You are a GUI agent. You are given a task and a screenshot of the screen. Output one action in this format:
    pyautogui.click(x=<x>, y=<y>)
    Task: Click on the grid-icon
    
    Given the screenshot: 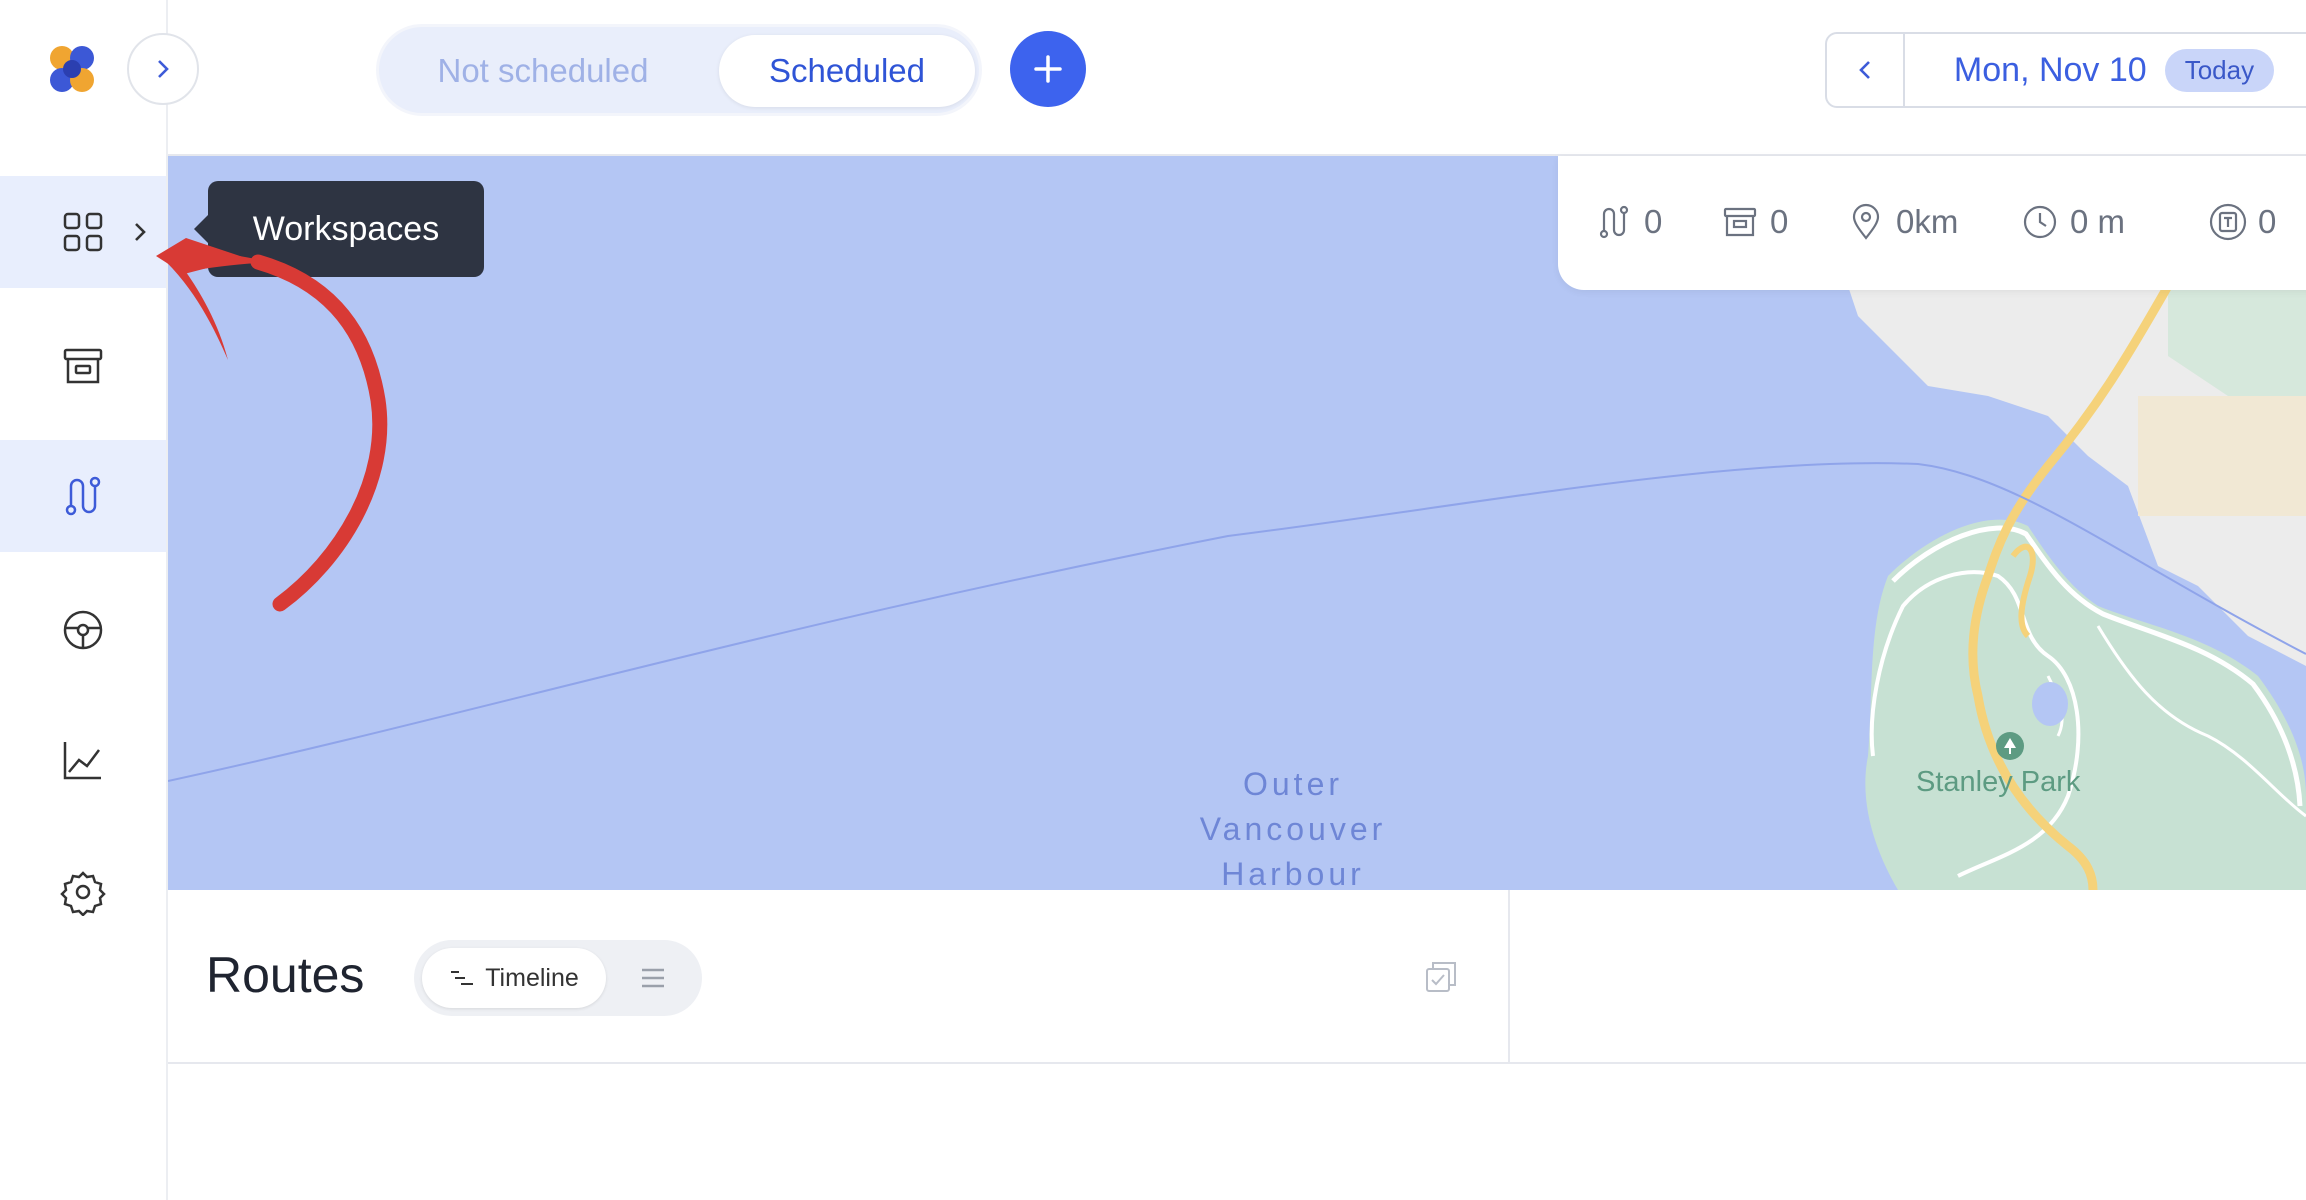 What is the action you would take?
    pyautogui.click(x=83, y=232)
    